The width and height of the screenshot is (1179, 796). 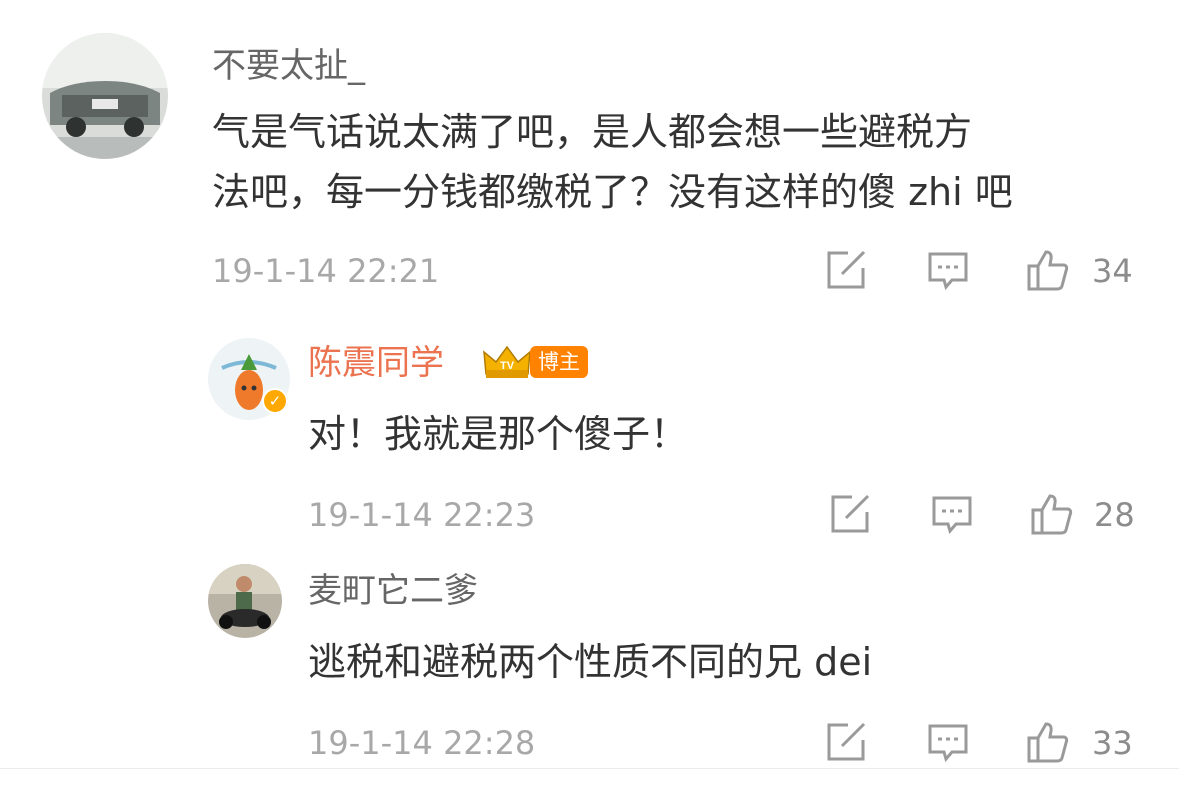 I want to click on avatar, so click(x=245, y=601).